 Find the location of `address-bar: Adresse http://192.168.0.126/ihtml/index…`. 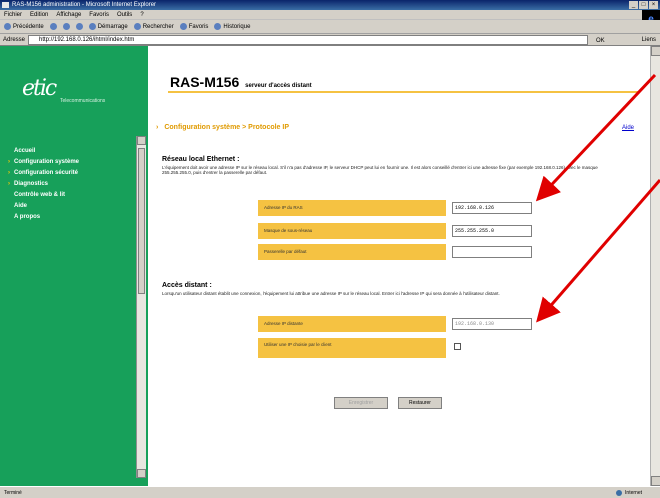

address-bar: Adresse http://192.168.0.126/ihtml/index… is located at coordinates (330, 40).